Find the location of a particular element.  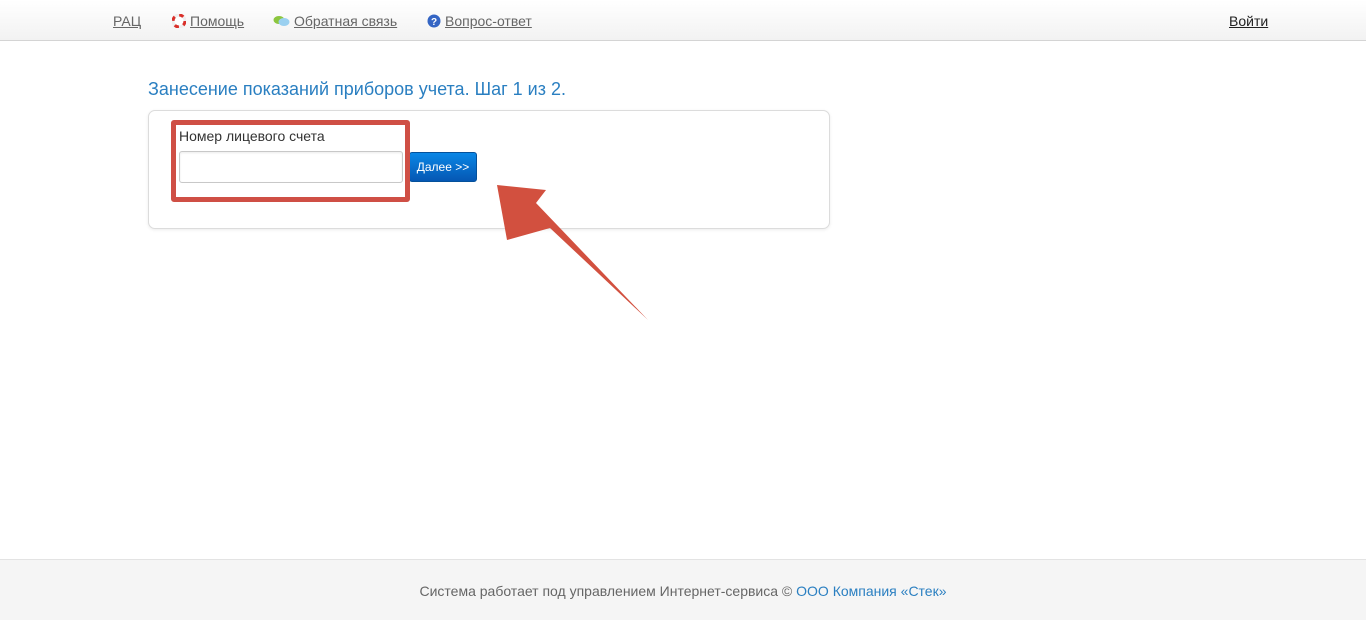

annotation-arrow is located at coordinates (572, 252).